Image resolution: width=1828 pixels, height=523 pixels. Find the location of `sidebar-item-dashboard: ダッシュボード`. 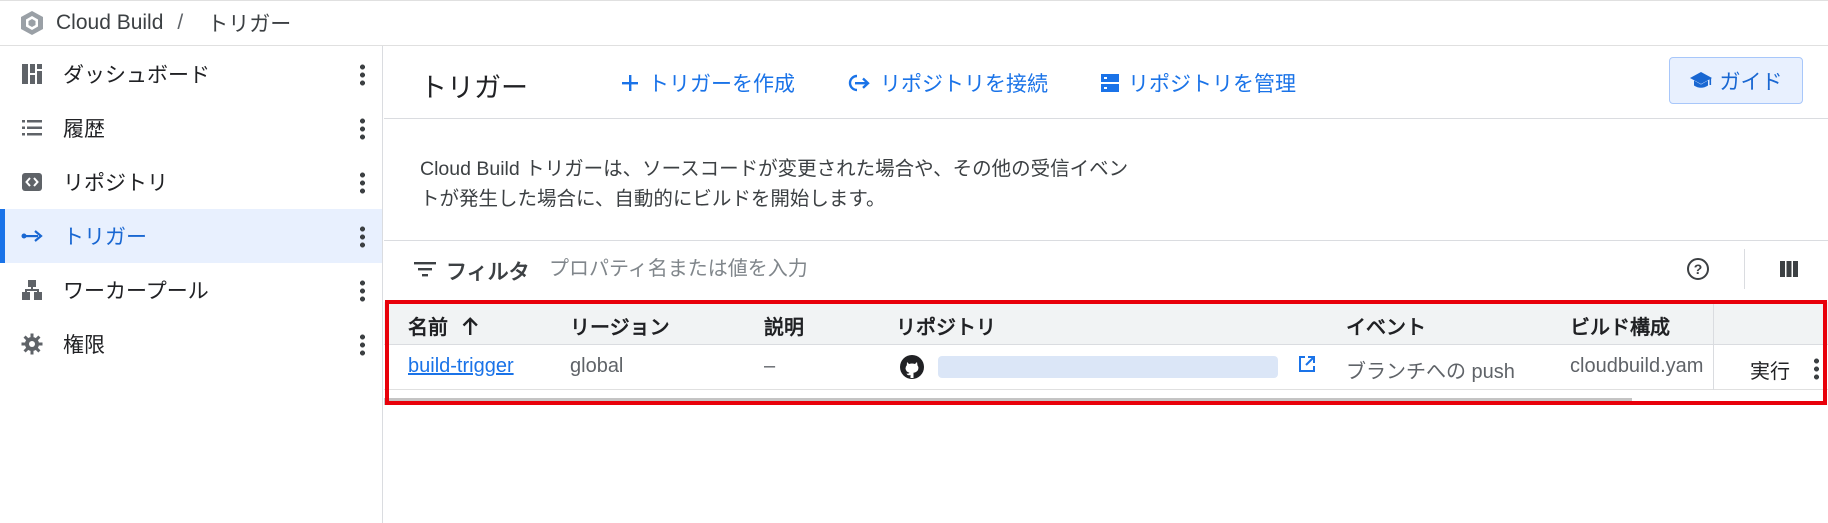

sidebar-item-dashboard: ダッシュボード is located at coordinates (191, 74).